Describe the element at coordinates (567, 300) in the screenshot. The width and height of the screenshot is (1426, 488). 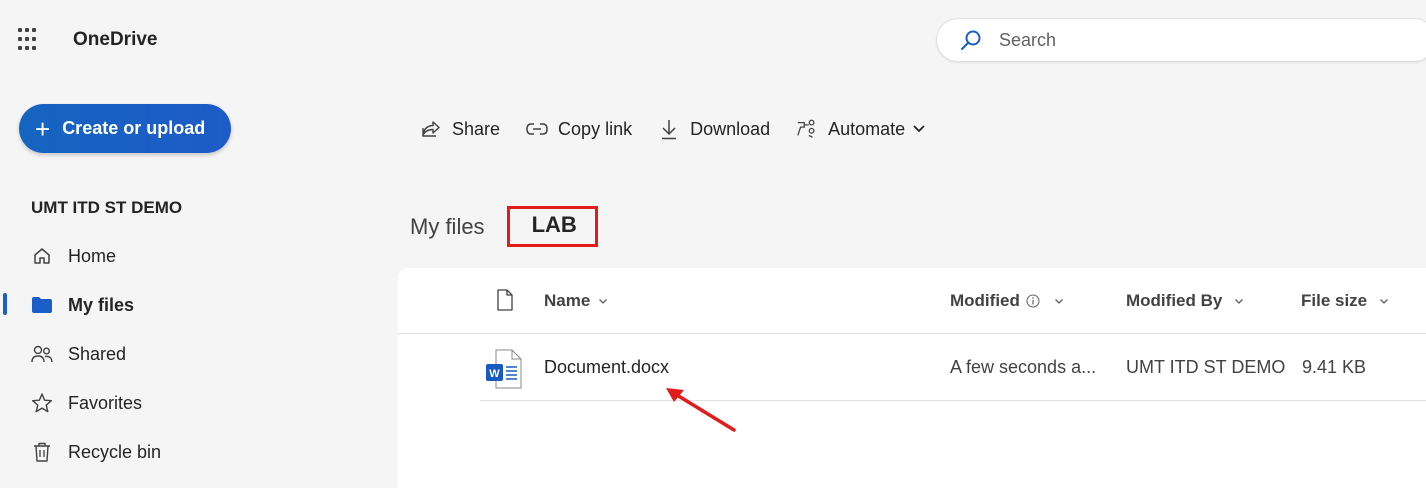
I see `column-header-label: Name` at that location.